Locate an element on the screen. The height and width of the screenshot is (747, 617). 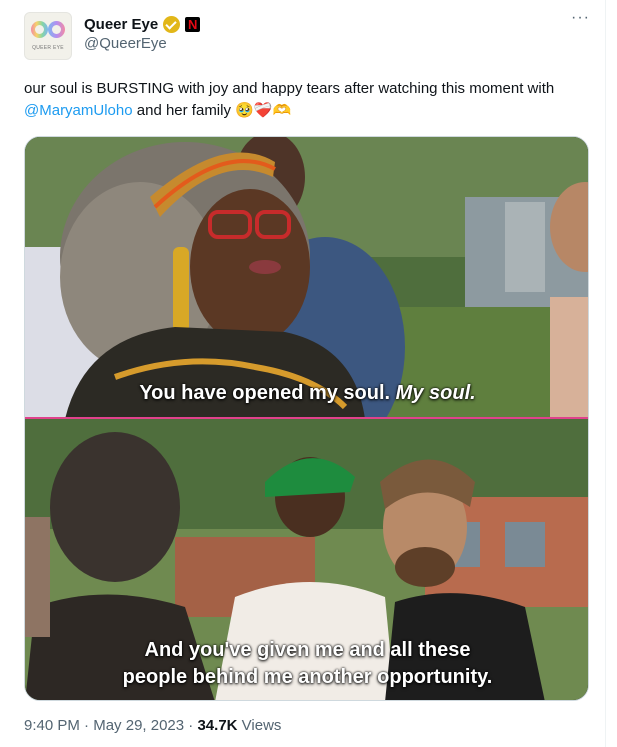
tweet-time: 9:40 PM is located at coordinates (52, 725).